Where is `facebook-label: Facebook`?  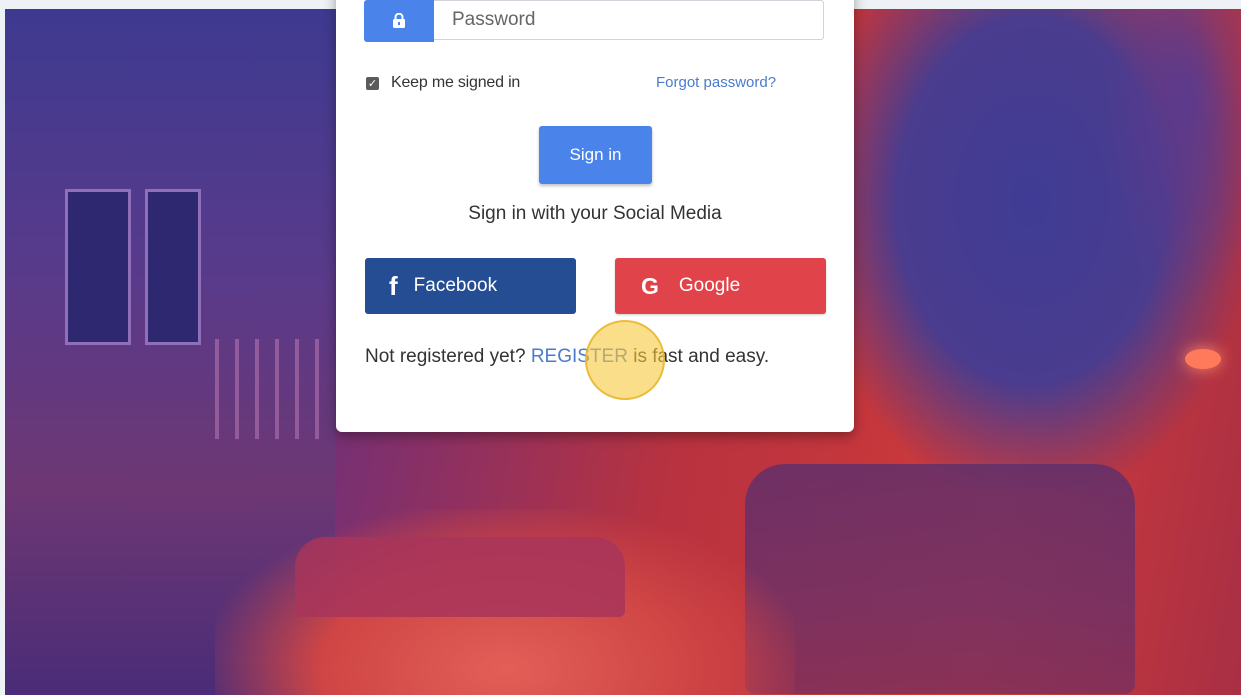 facebook-label: Facebook is located at coordinates (455, 285).